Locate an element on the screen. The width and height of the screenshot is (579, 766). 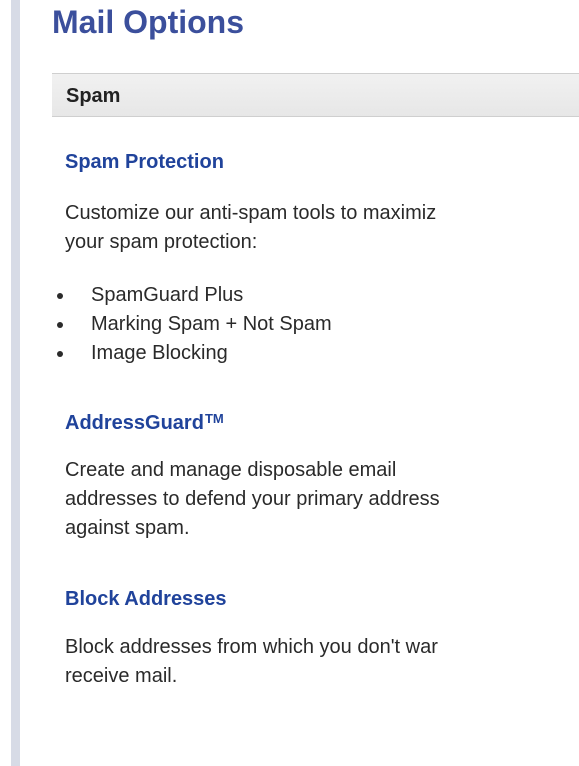
addressguard-link: AddressGuardTM is located at coordinates (144, 423).